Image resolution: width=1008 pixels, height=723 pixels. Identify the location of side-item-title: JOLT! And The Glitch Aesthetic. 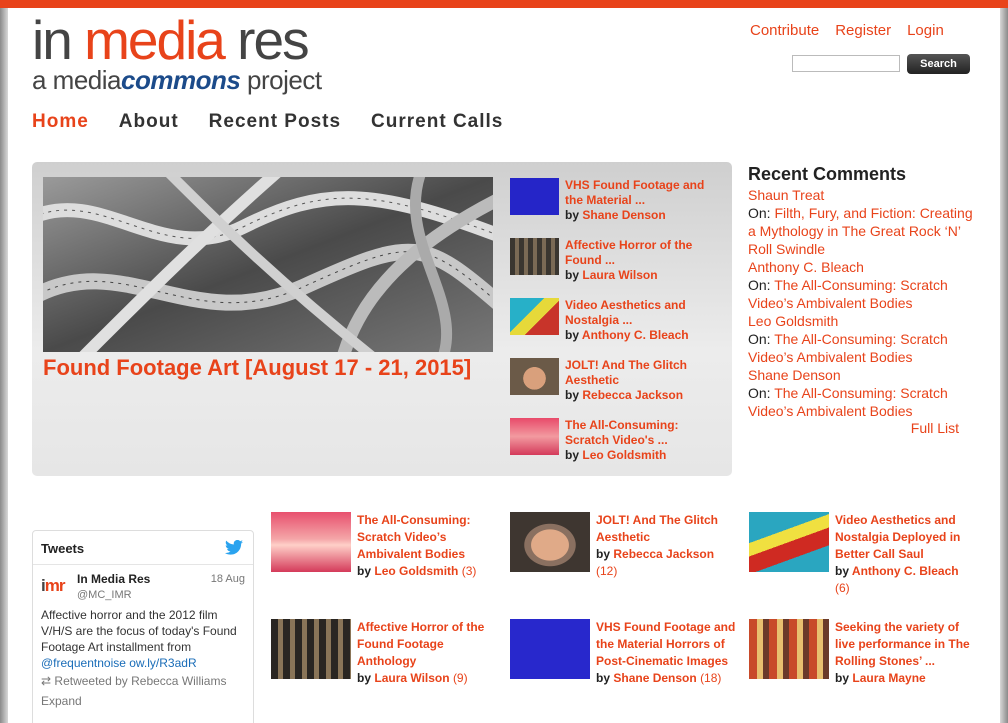
(626, 372).